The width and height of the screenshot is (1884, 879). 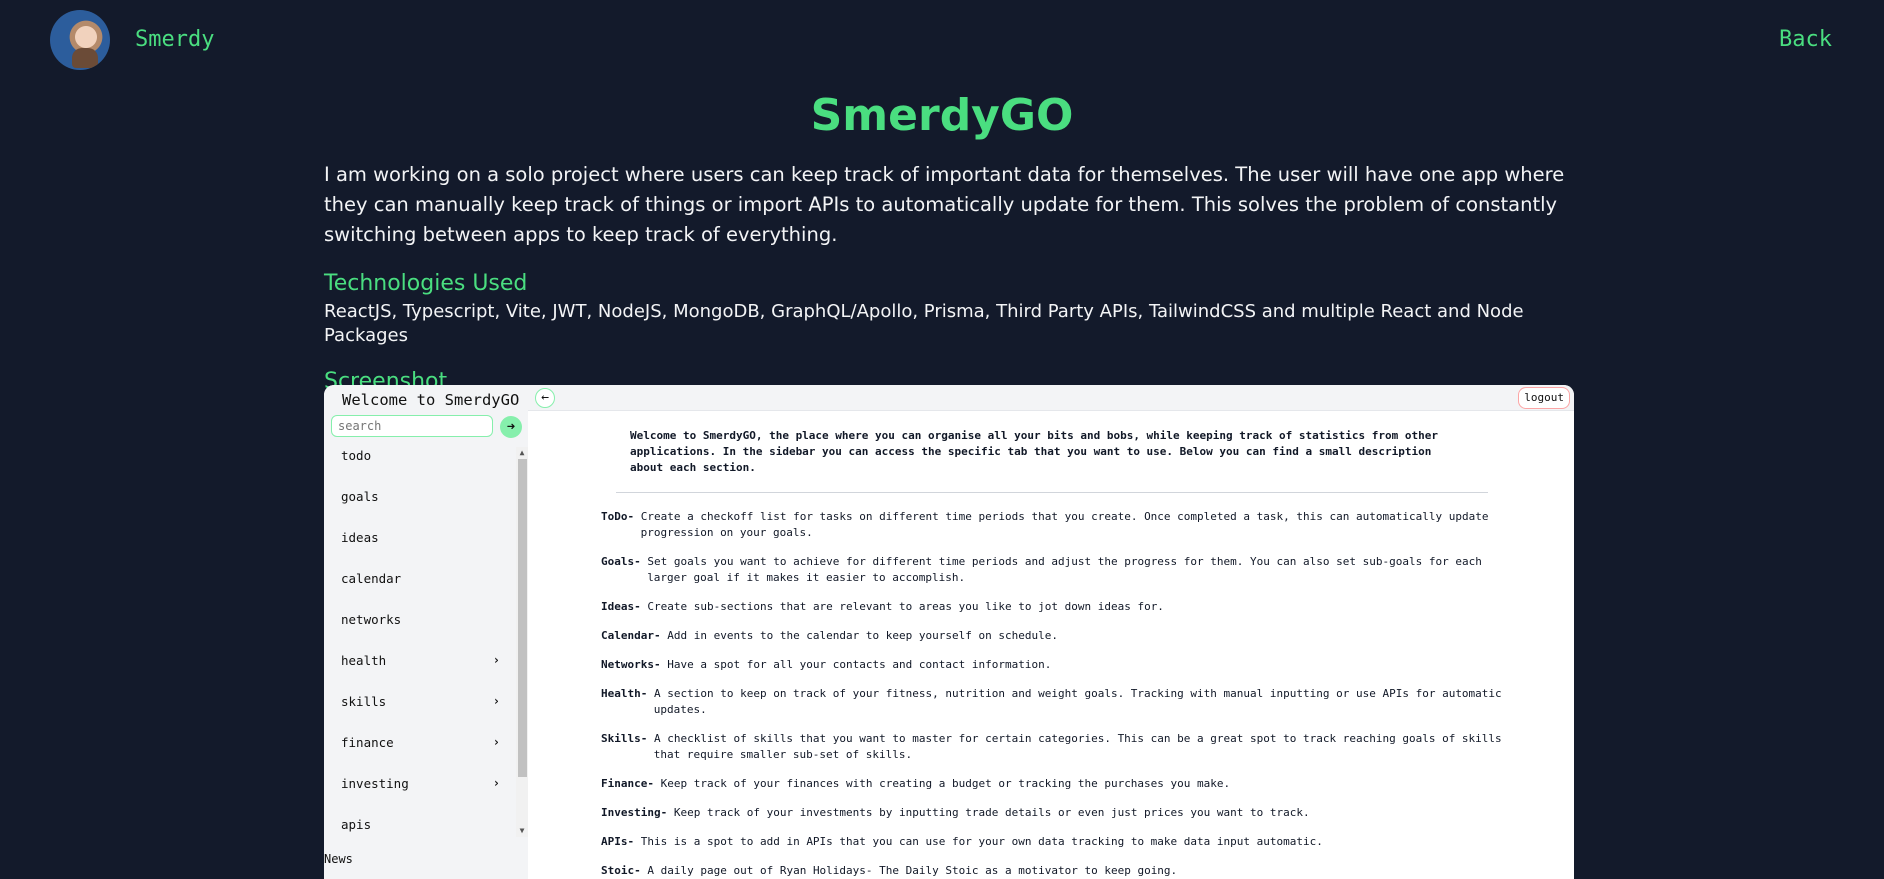 What do you see at coordinates (360, 496) in the screenshot?
I see `sidebar-item-label: goals` at bounding box center [360, 496].